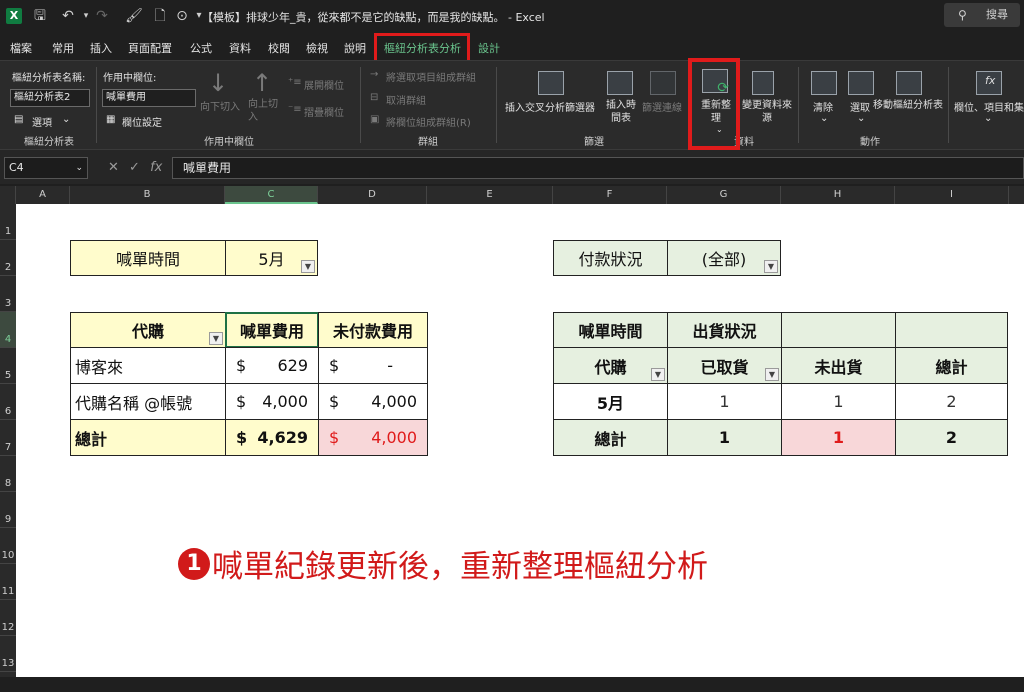 The width and height of the screenshot is (1024, 692). What do you see at coordinates (148, 401) in the screenshot?
I see `left-row-agent: 代購名稱 @帳號` at bounding box center [148, 401].